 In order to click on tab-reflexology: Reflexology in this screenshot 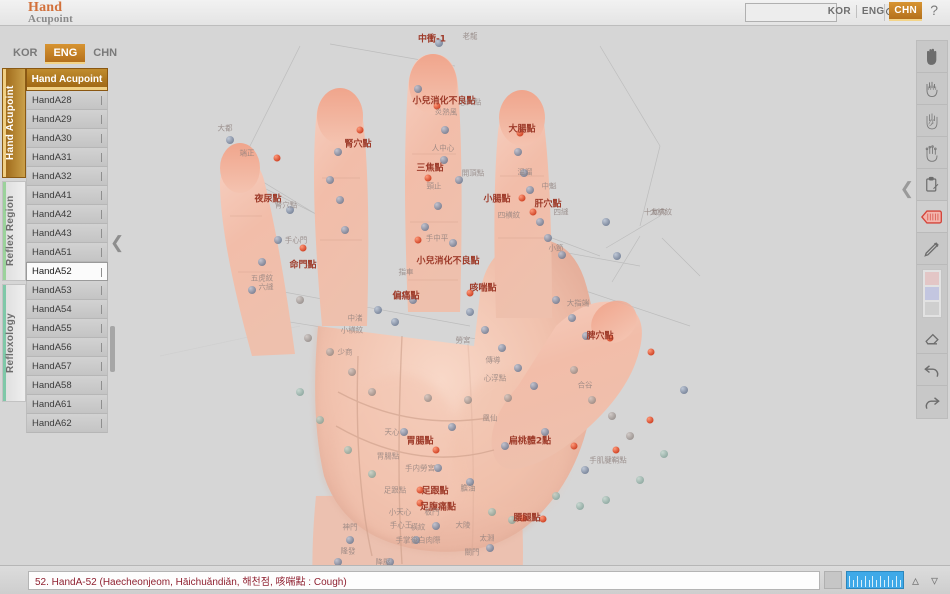, I will do `click(14, 343)`.